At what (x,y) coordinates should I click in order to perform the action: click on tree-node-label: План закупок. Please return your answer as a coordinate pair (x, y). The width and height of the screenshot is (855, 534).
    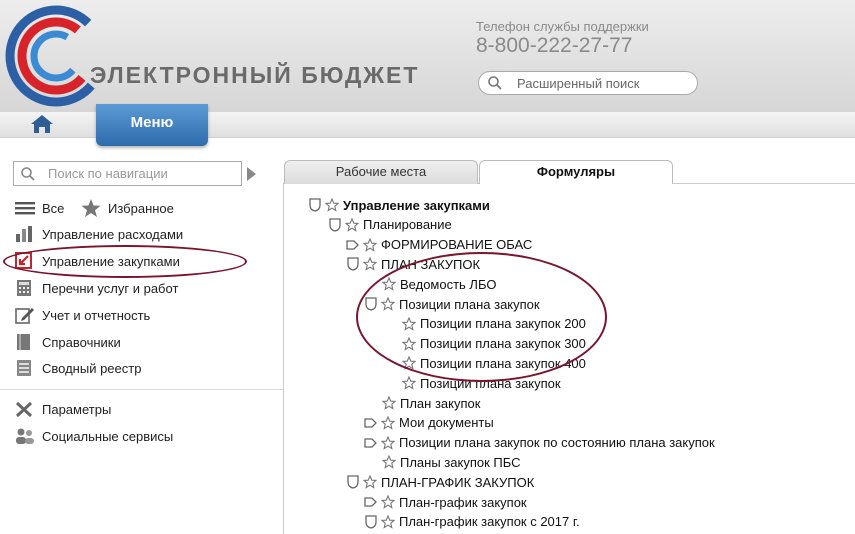
    Looking at the image, I should click on (440, 403).